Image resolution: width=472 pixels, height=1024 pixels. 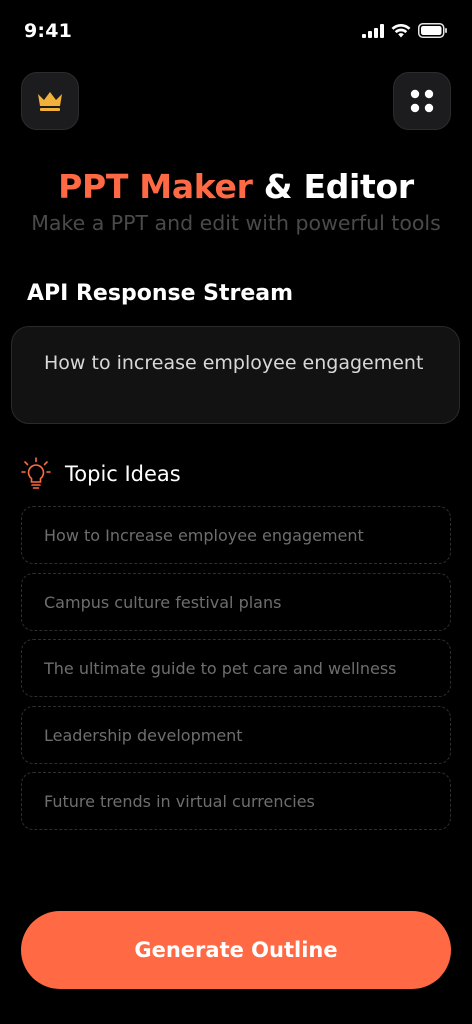 What do you see at coordinates (373, 30) in the screenshot?
I see `signal-icon` at bounding box center [373, 30].